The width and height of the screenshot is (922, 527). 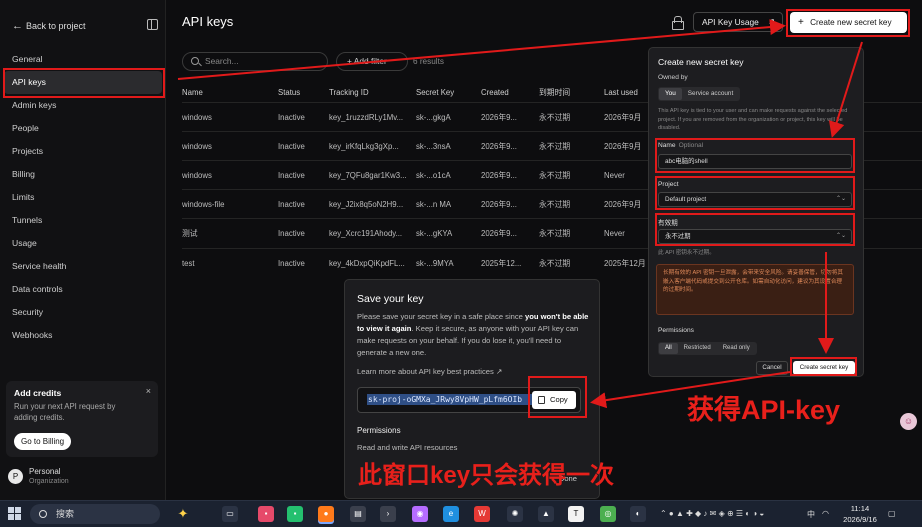 I want to click on sidebar-item-general: General, so click(x=83, y=59).